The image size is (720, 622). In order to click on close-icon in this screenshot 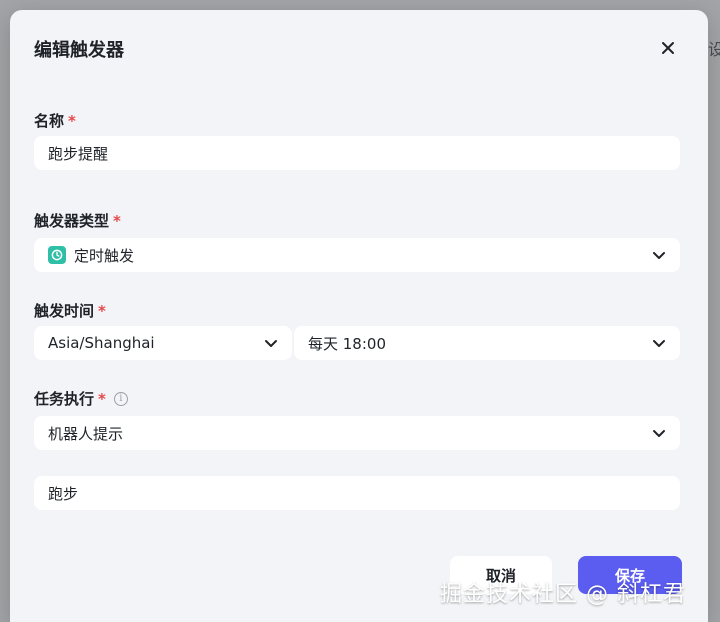, I will do `click(668, 48)`.